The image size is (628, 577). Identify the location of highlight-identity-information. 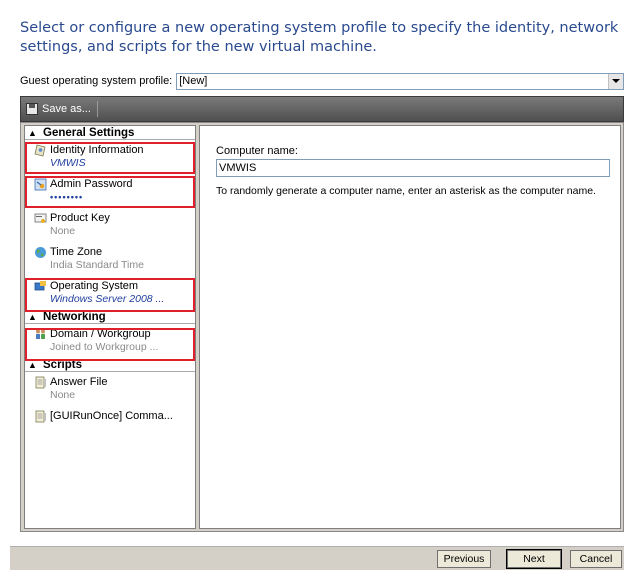
(110, 158).